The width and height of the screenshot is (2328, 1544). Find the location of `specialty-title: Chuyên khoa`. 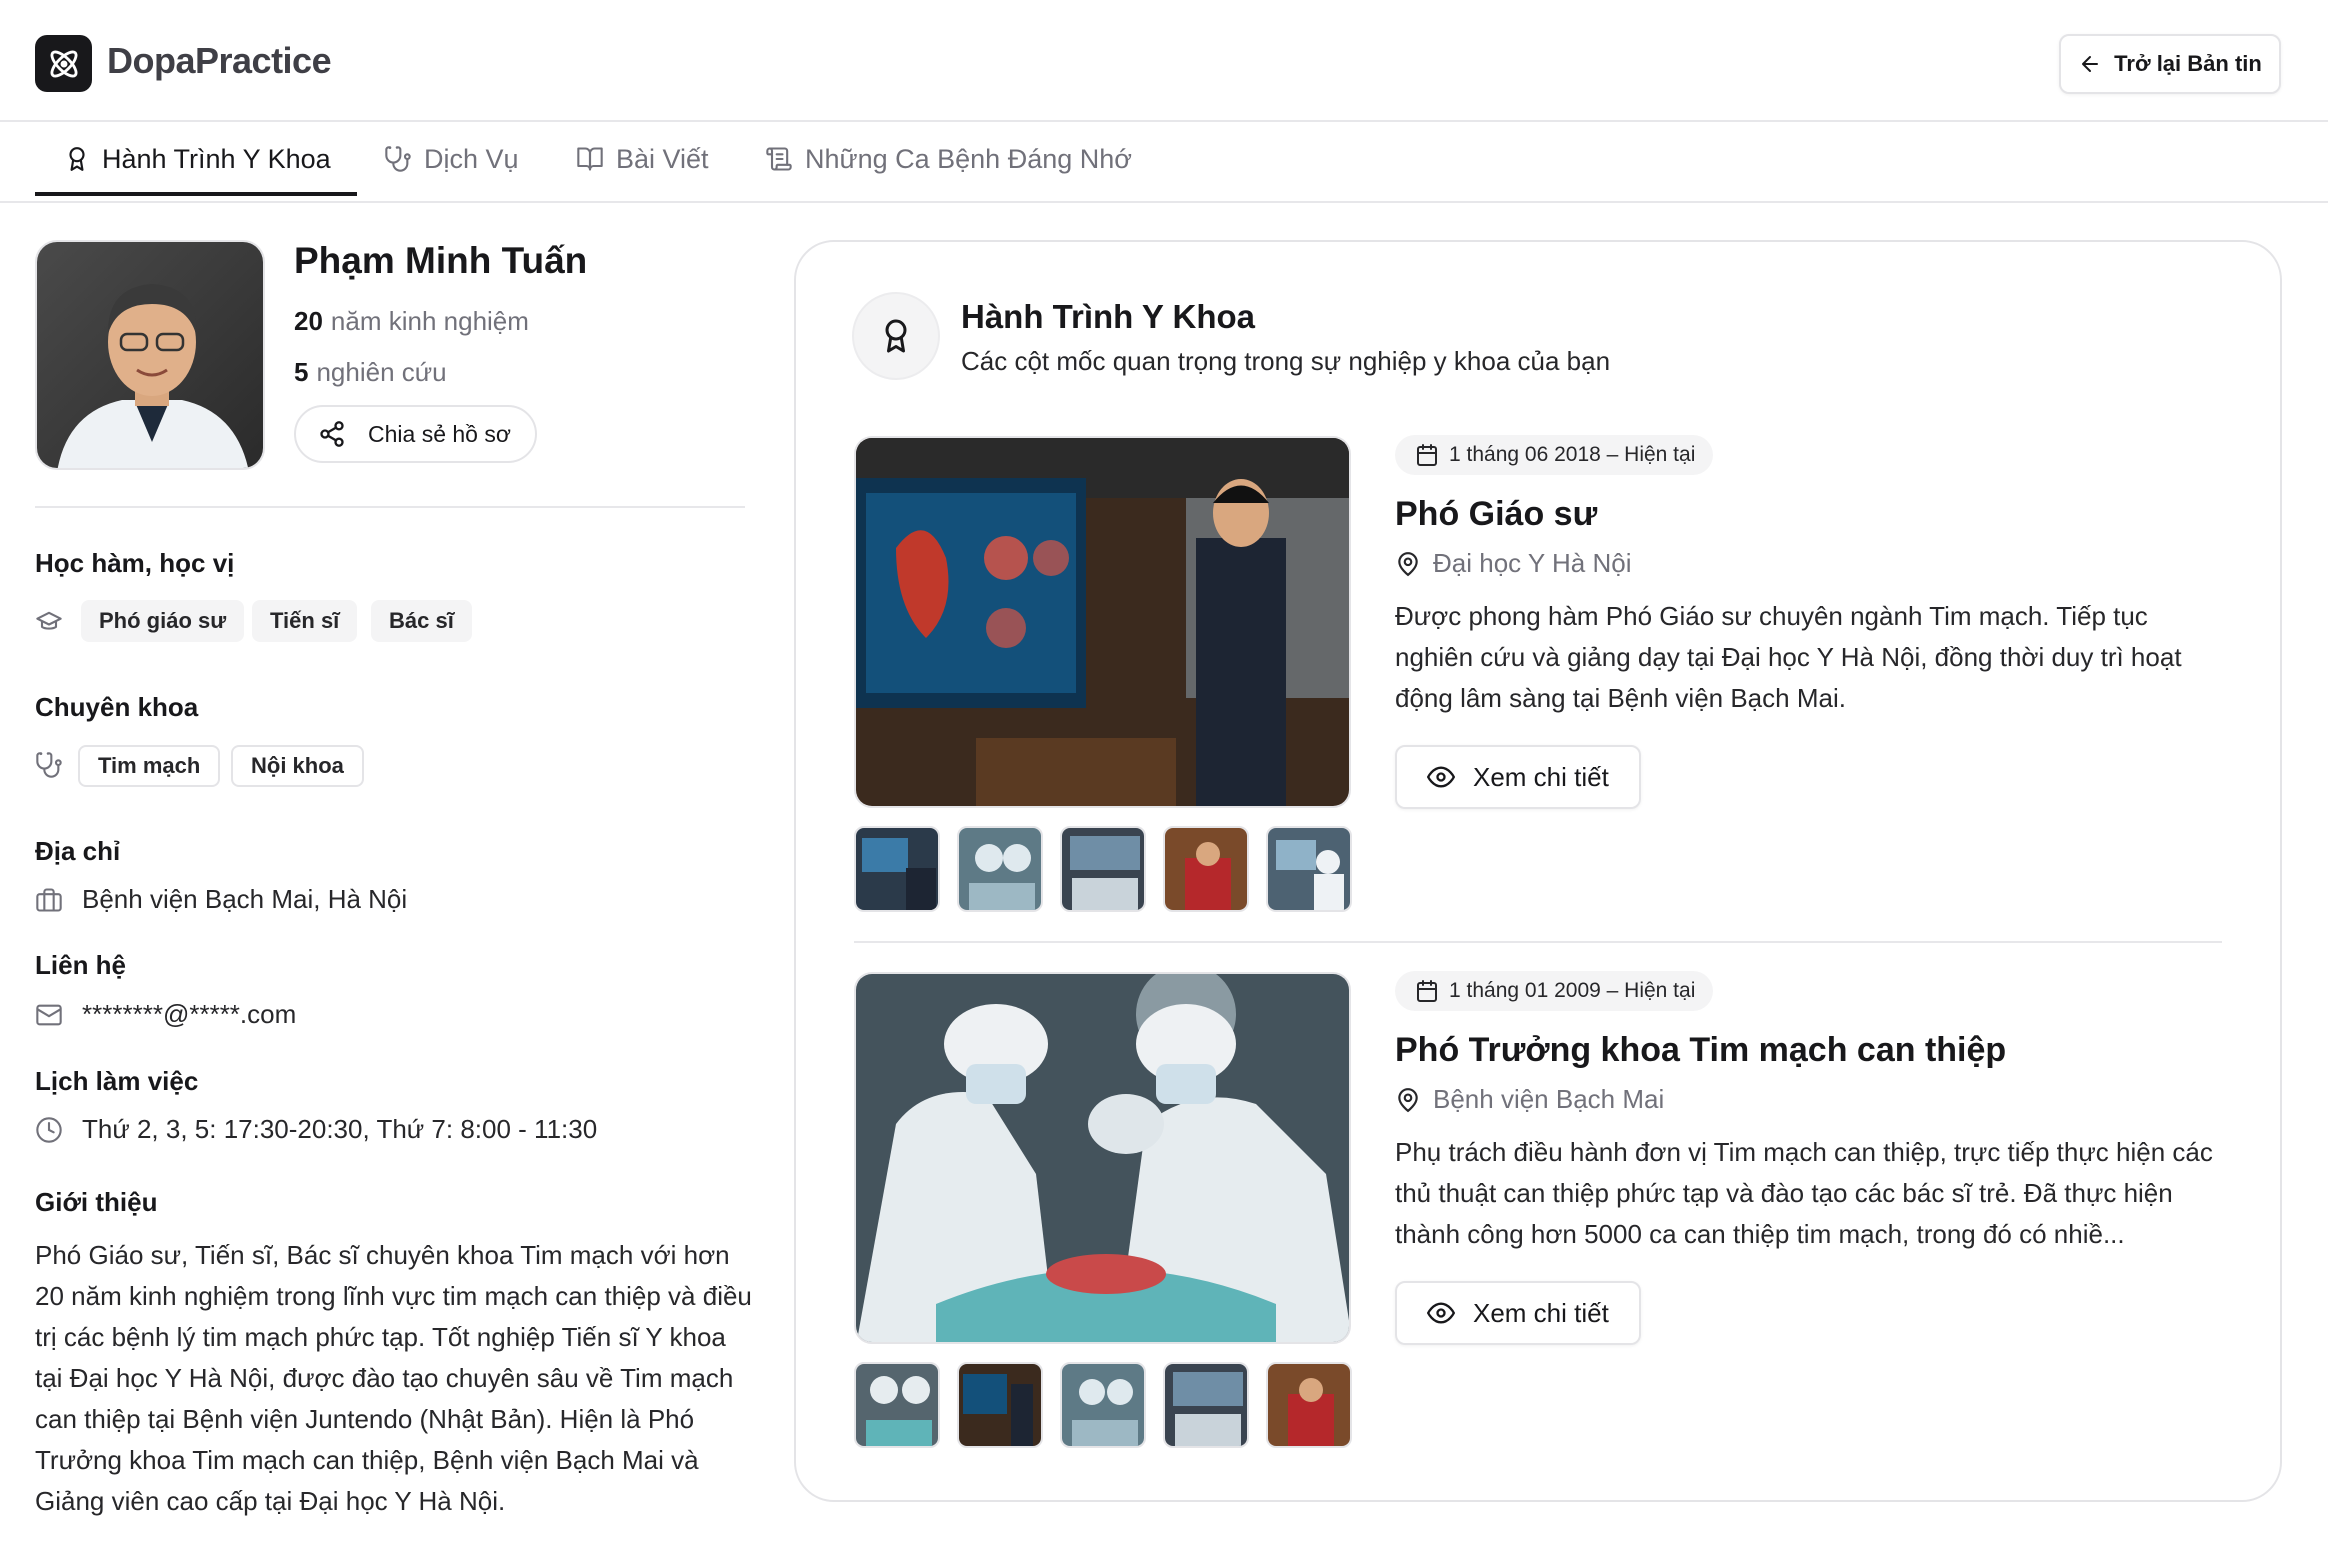

specialty-title: Chuyên khoa is located at coordinates (117, 707).